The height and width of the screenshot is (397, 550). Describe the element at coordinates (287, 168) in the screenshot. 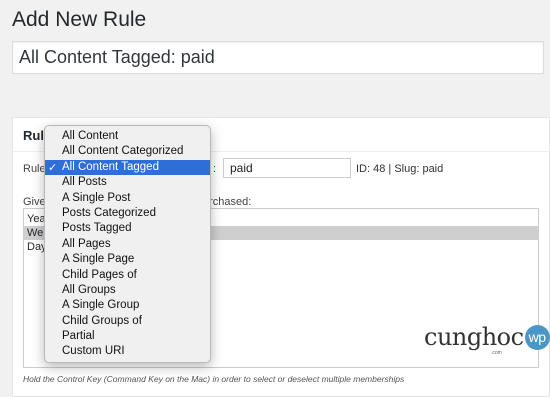

I see `rule-value-input` at that location.